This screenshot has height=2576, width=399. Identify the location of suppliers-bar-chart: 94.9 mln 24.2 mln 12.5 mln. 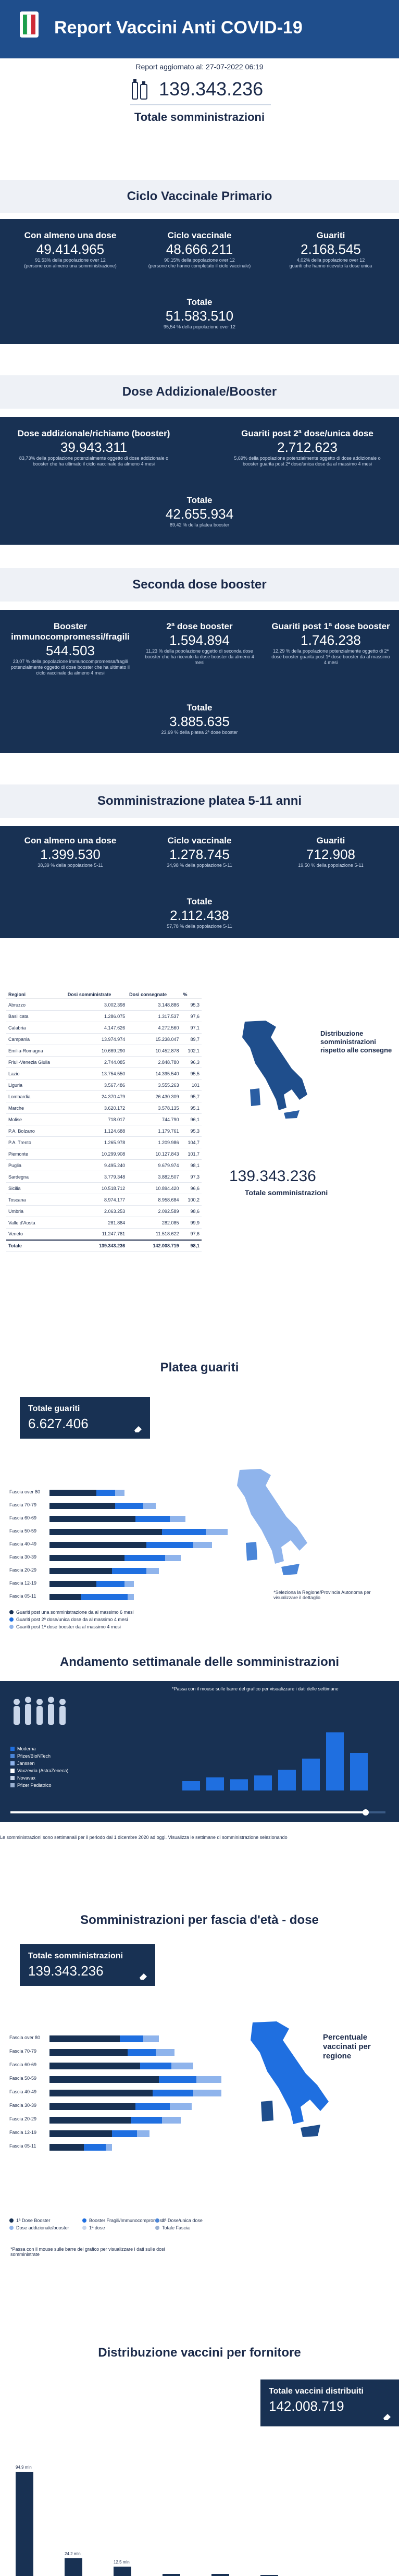
(199, 2500).